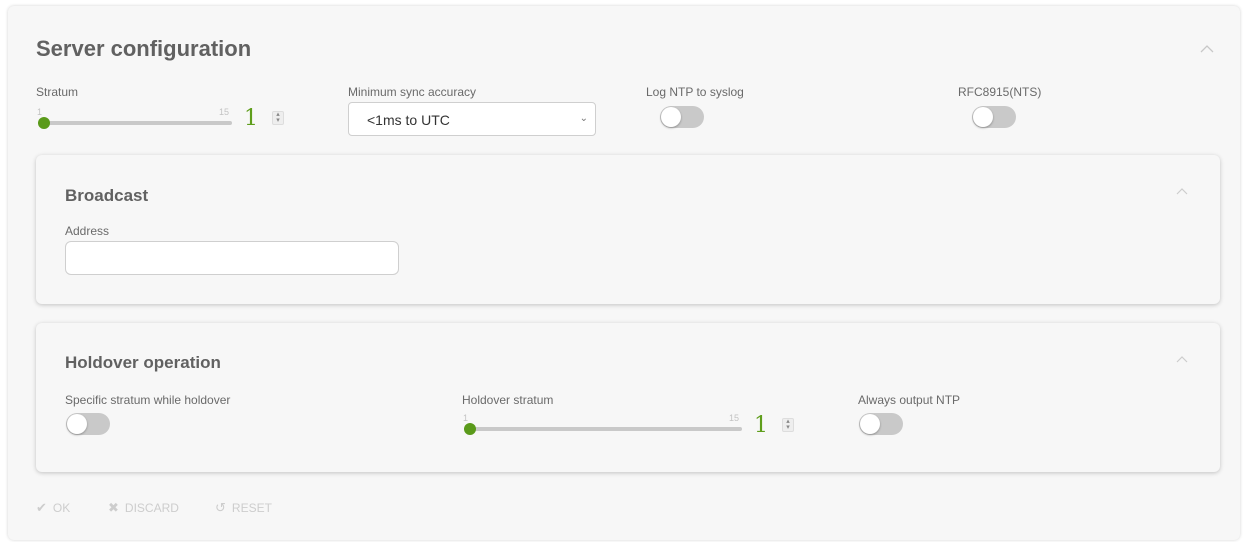  Describe the element at coordinates (761, 425) in the screenshot. I see `holdover-stratum-value: 1` at that location.